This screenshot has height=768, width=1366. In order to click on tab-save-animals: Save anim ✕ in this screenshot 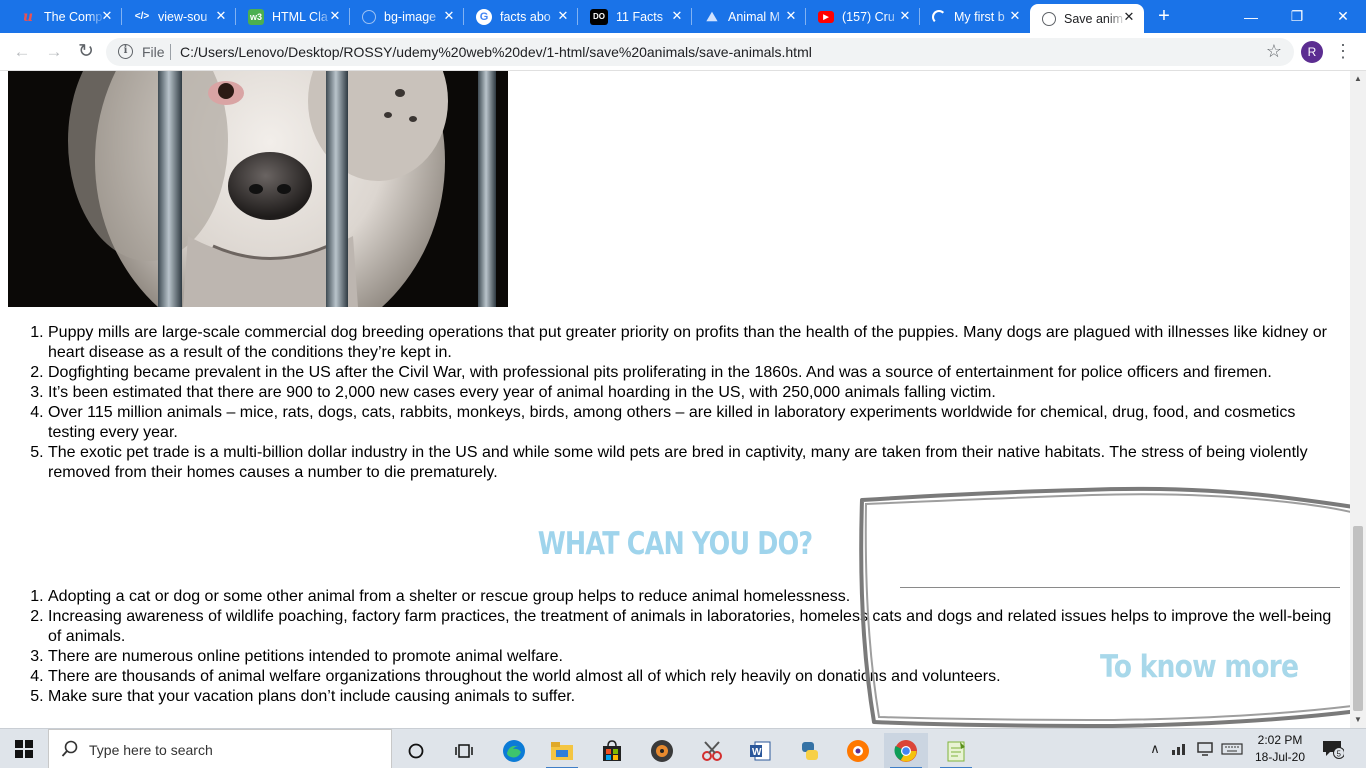, I will do `click(1087, 18)`.